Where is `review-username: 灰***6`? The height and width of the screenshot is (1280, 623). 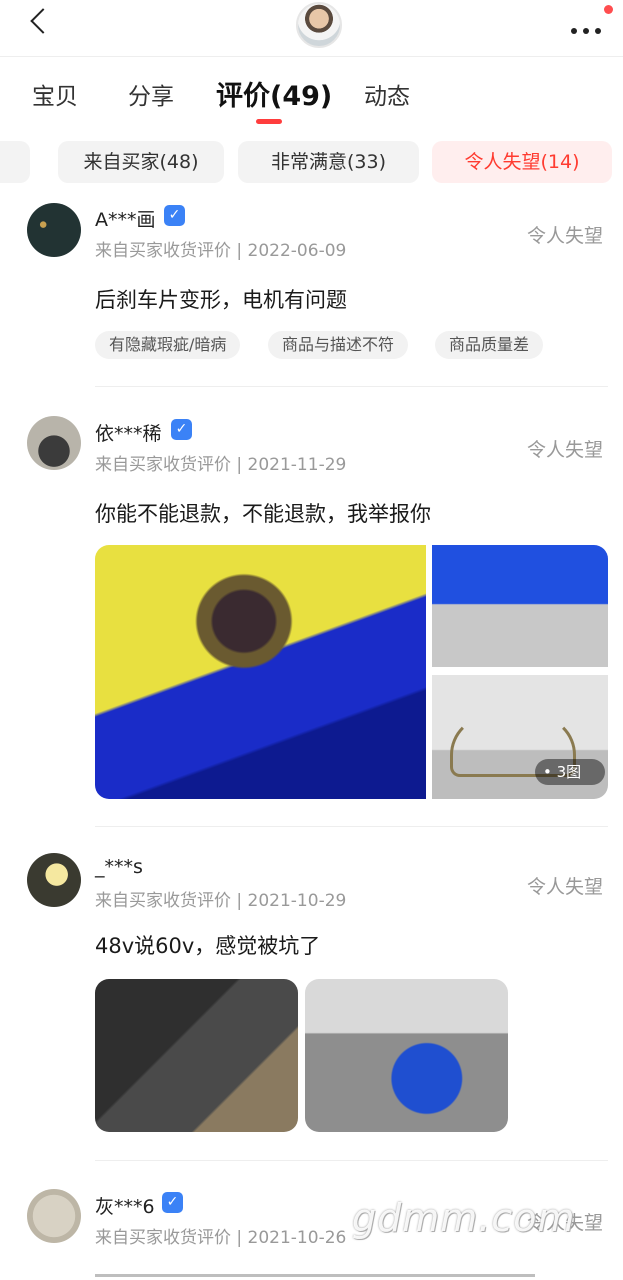
review-username: 灰***6 is located at coordinates (125, 1207).